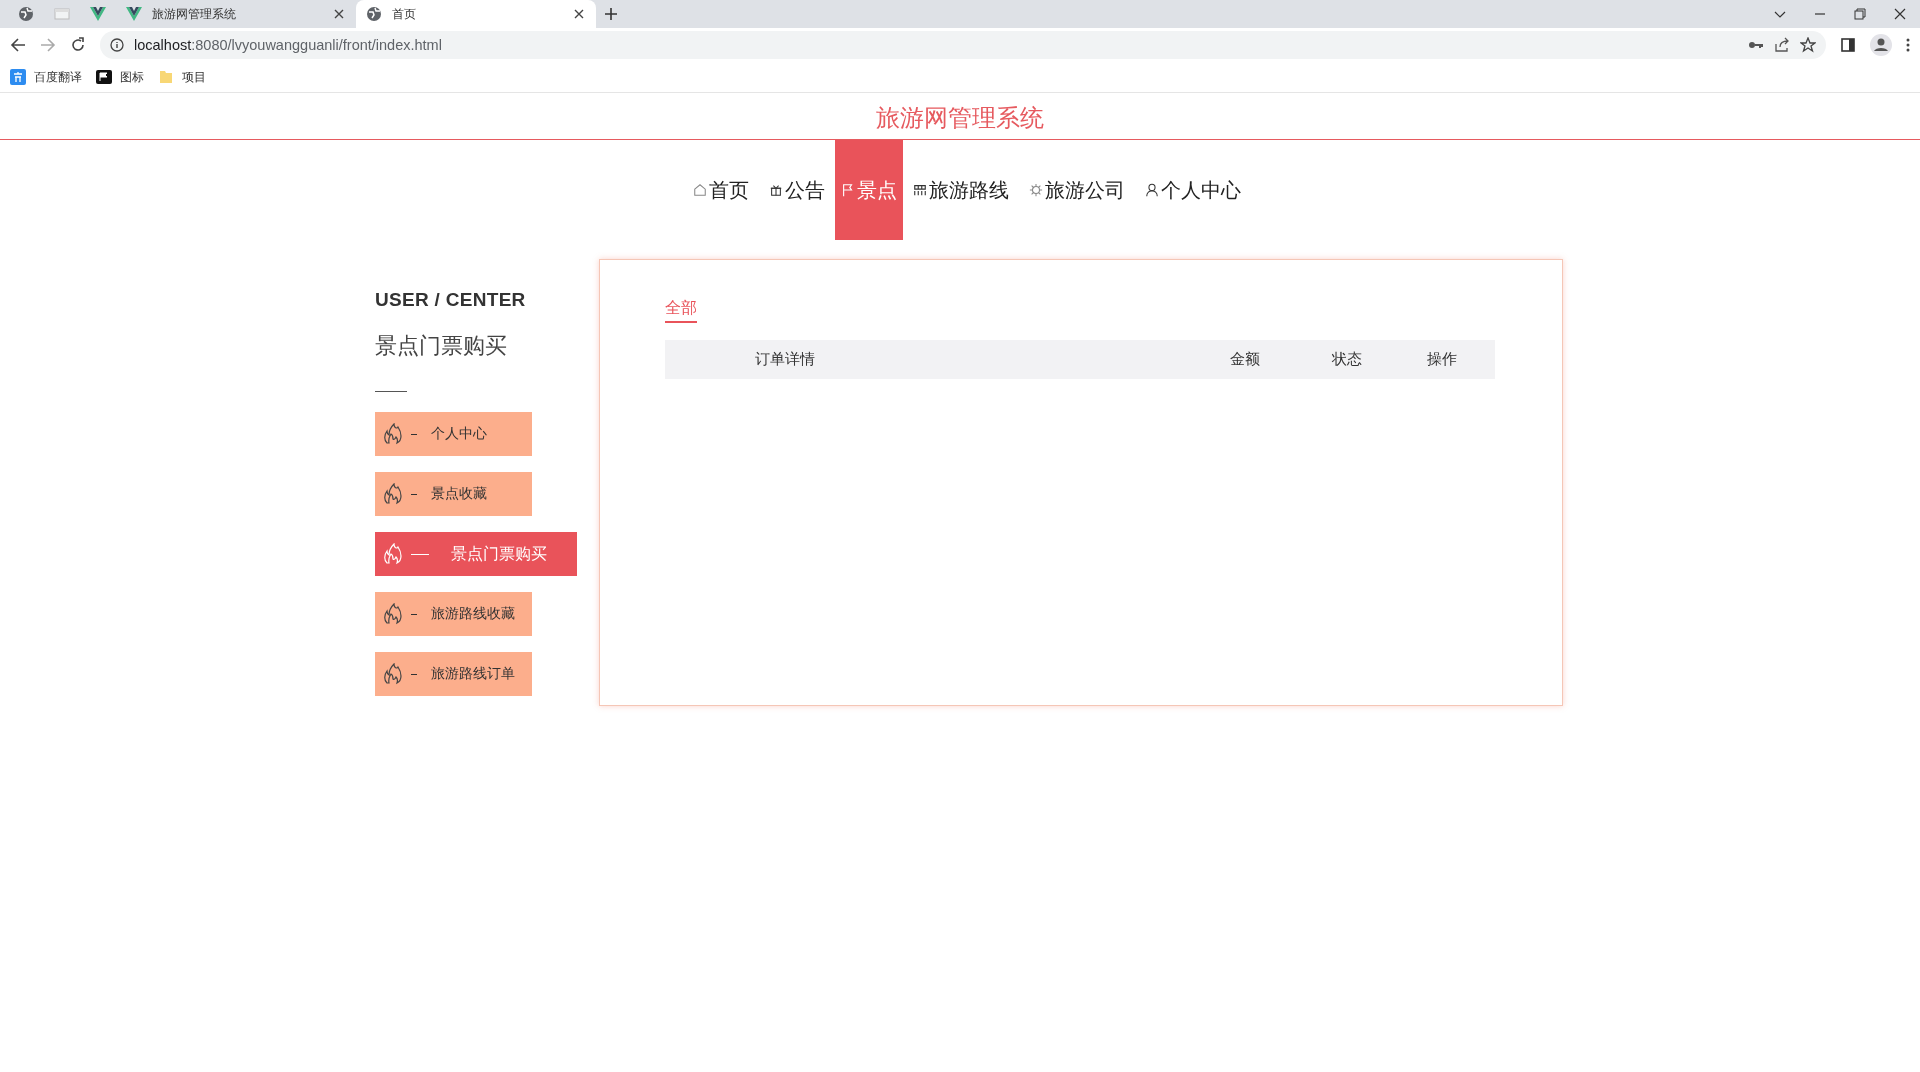 The image size is (1920, 1072). What do you see at coordinates (1908, 45) in the screenshot?
I see `more-icon` at bounding box center [1908, 45].